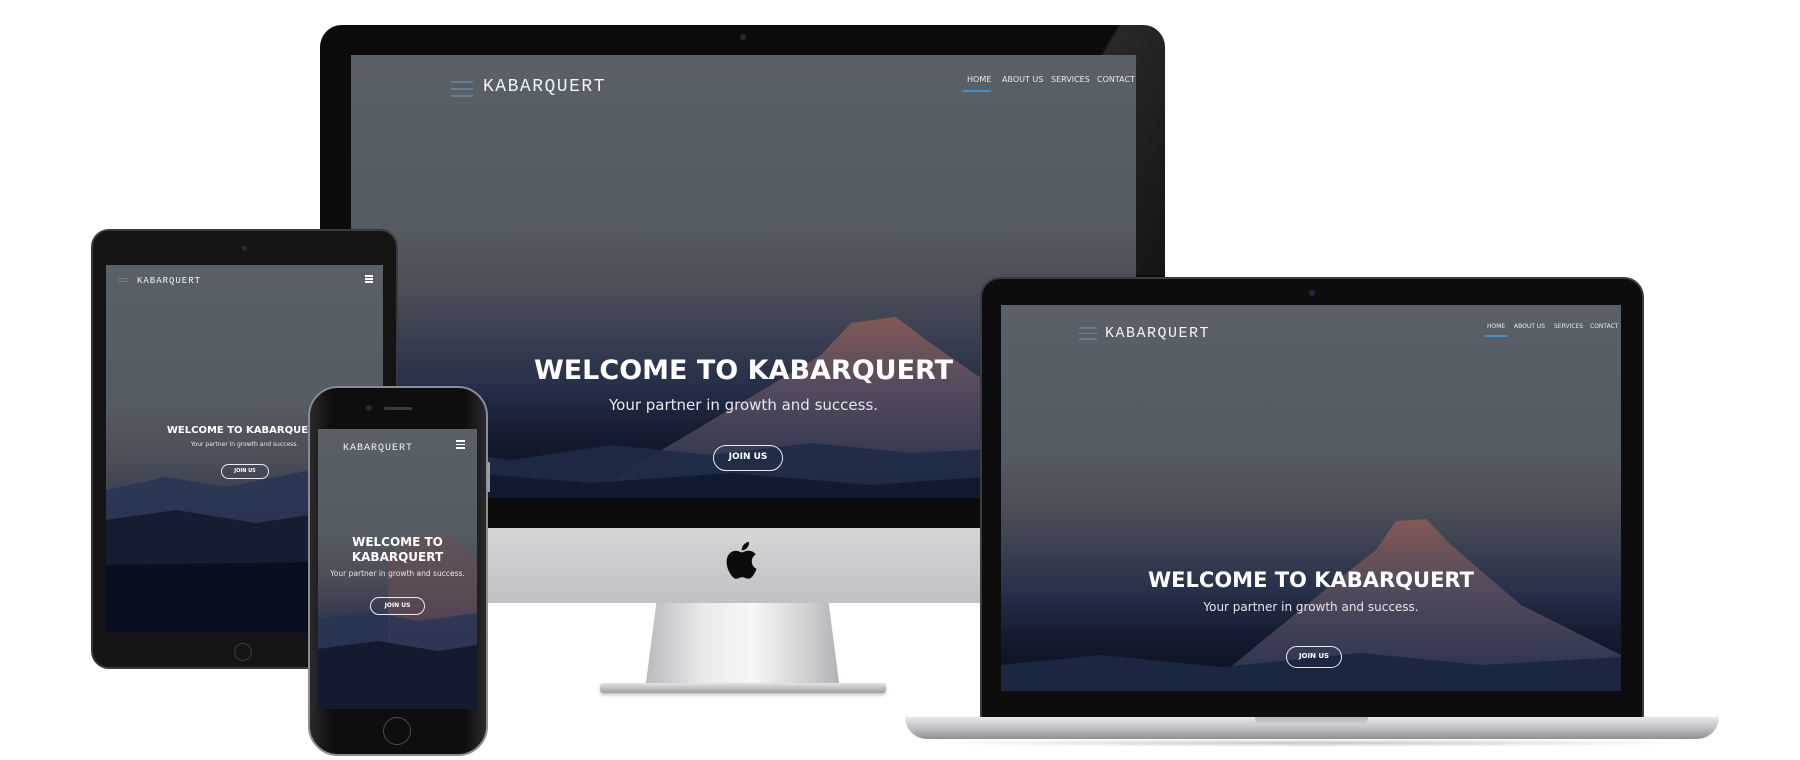  What do you see at coordinates (397, 731) in the screenshot?
I see `phone-home-button` at bounding box center [397, 731].